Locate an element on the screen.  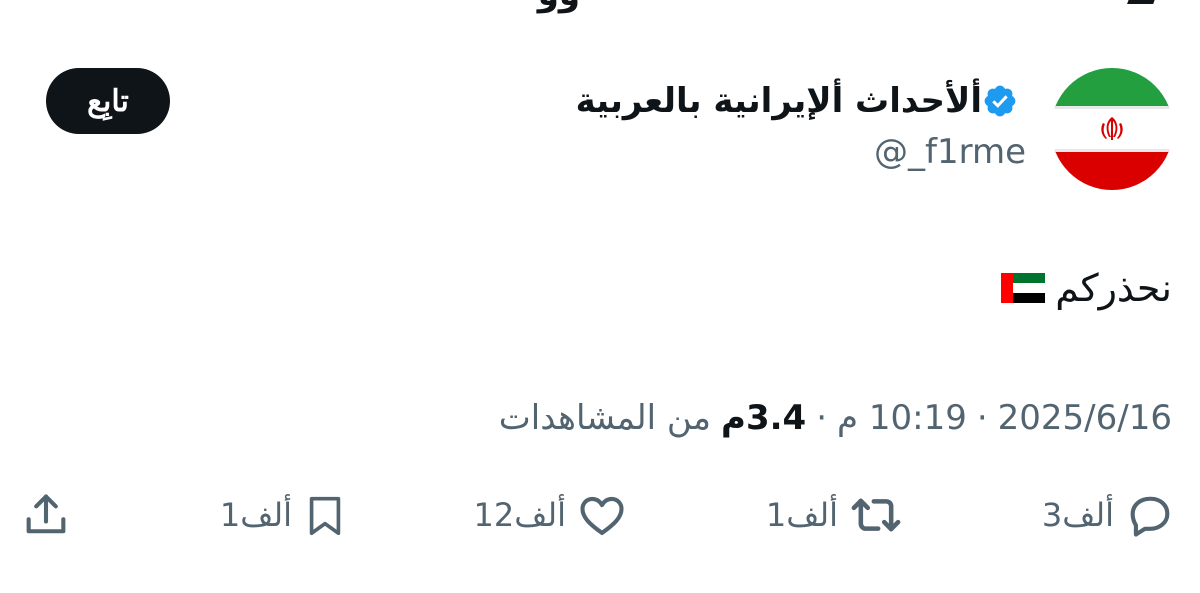
previous-post-fragment: وو is located at coordinates (600, 7).